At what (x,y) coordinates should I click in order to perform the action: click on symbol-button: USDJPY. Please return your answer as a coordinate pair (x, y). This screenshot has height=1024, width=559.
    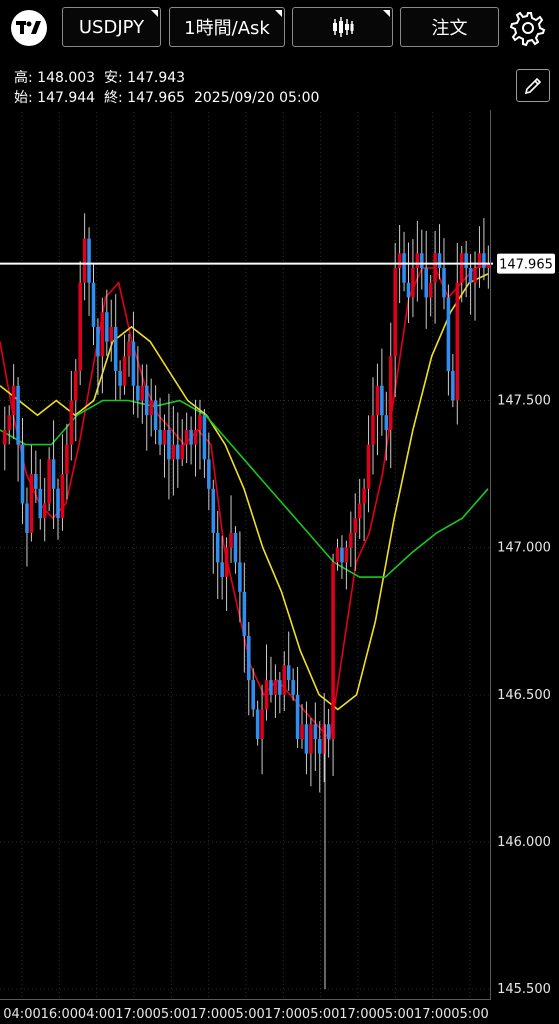
    Looking at the image, I should click on (111, 27).